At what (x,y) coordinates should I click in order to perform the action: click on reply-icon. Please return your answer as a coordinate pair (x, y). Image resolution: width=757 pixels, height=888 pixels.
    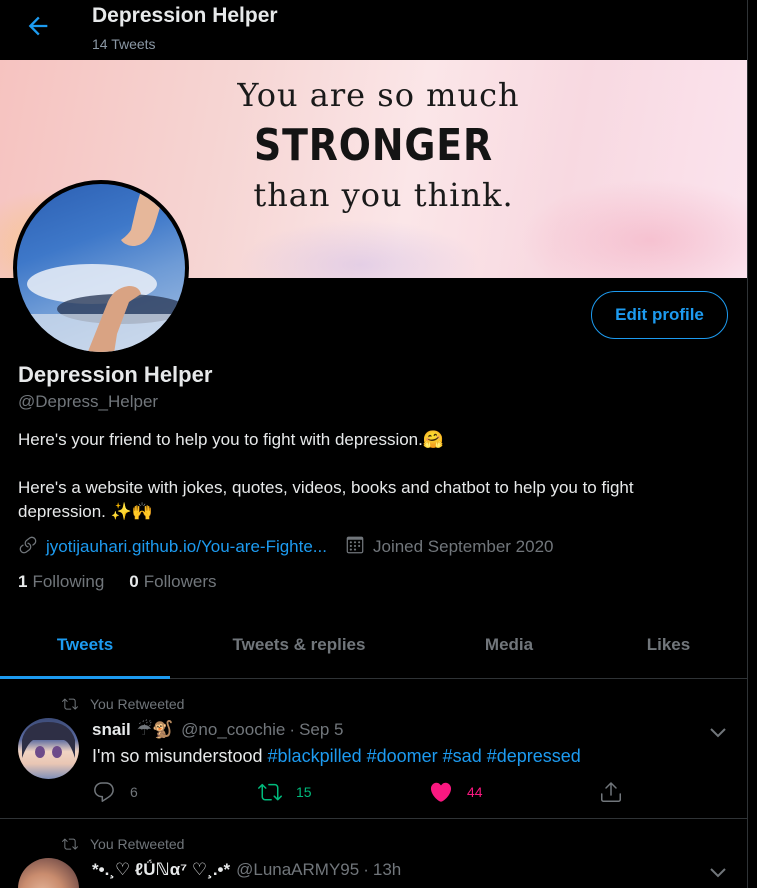
    Looking at the image, I should click on (104, 792).